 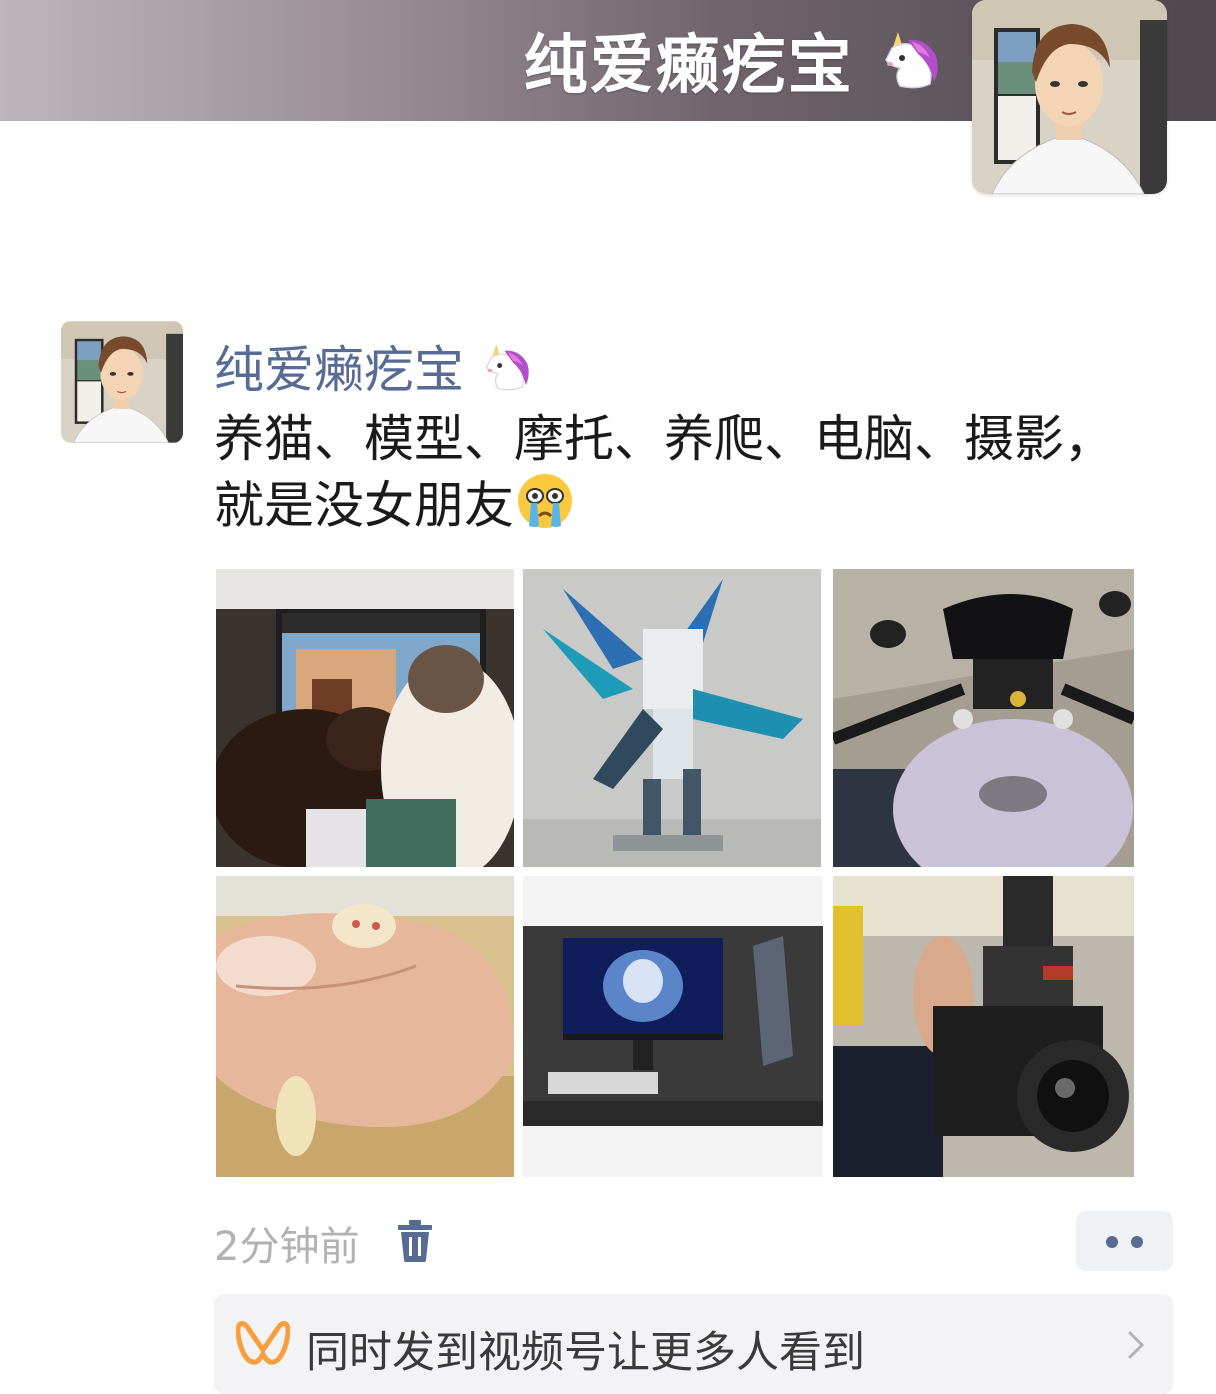 What do you see at coordinates (673, 1026) in the screenshot?
I see `photo-computer-desk` at bounding box center [673, 1026].